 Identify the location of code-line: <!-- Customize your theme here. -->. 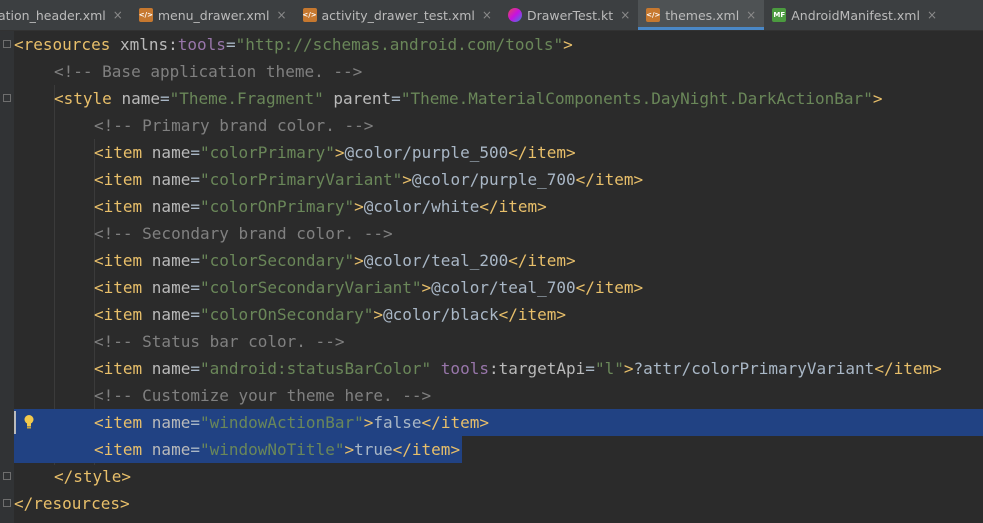
(491, 395).